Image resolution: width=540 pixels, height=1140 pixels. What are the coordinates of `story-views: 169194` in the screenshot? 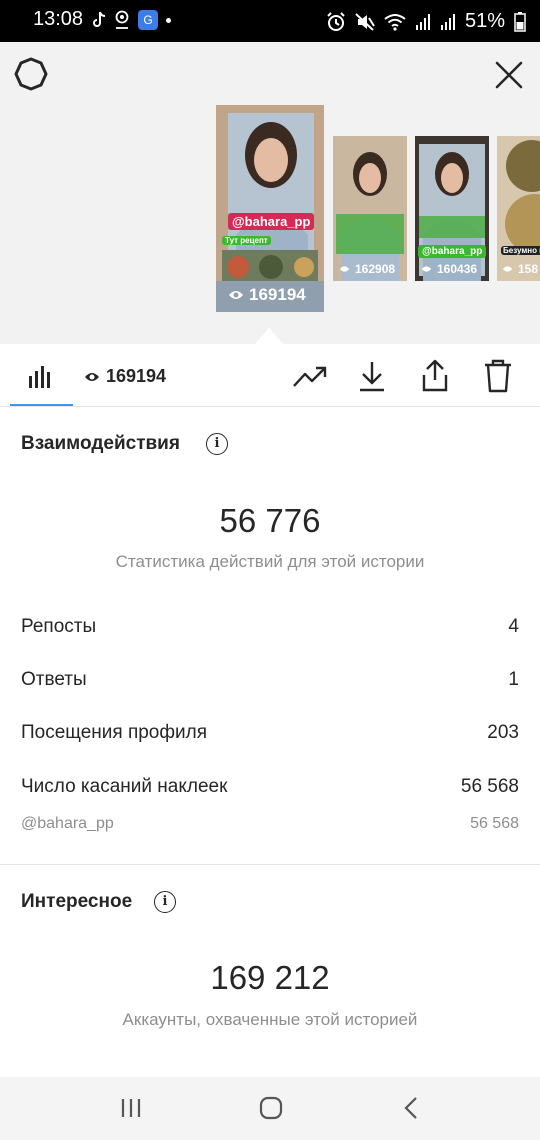 It's located at (267, 295).